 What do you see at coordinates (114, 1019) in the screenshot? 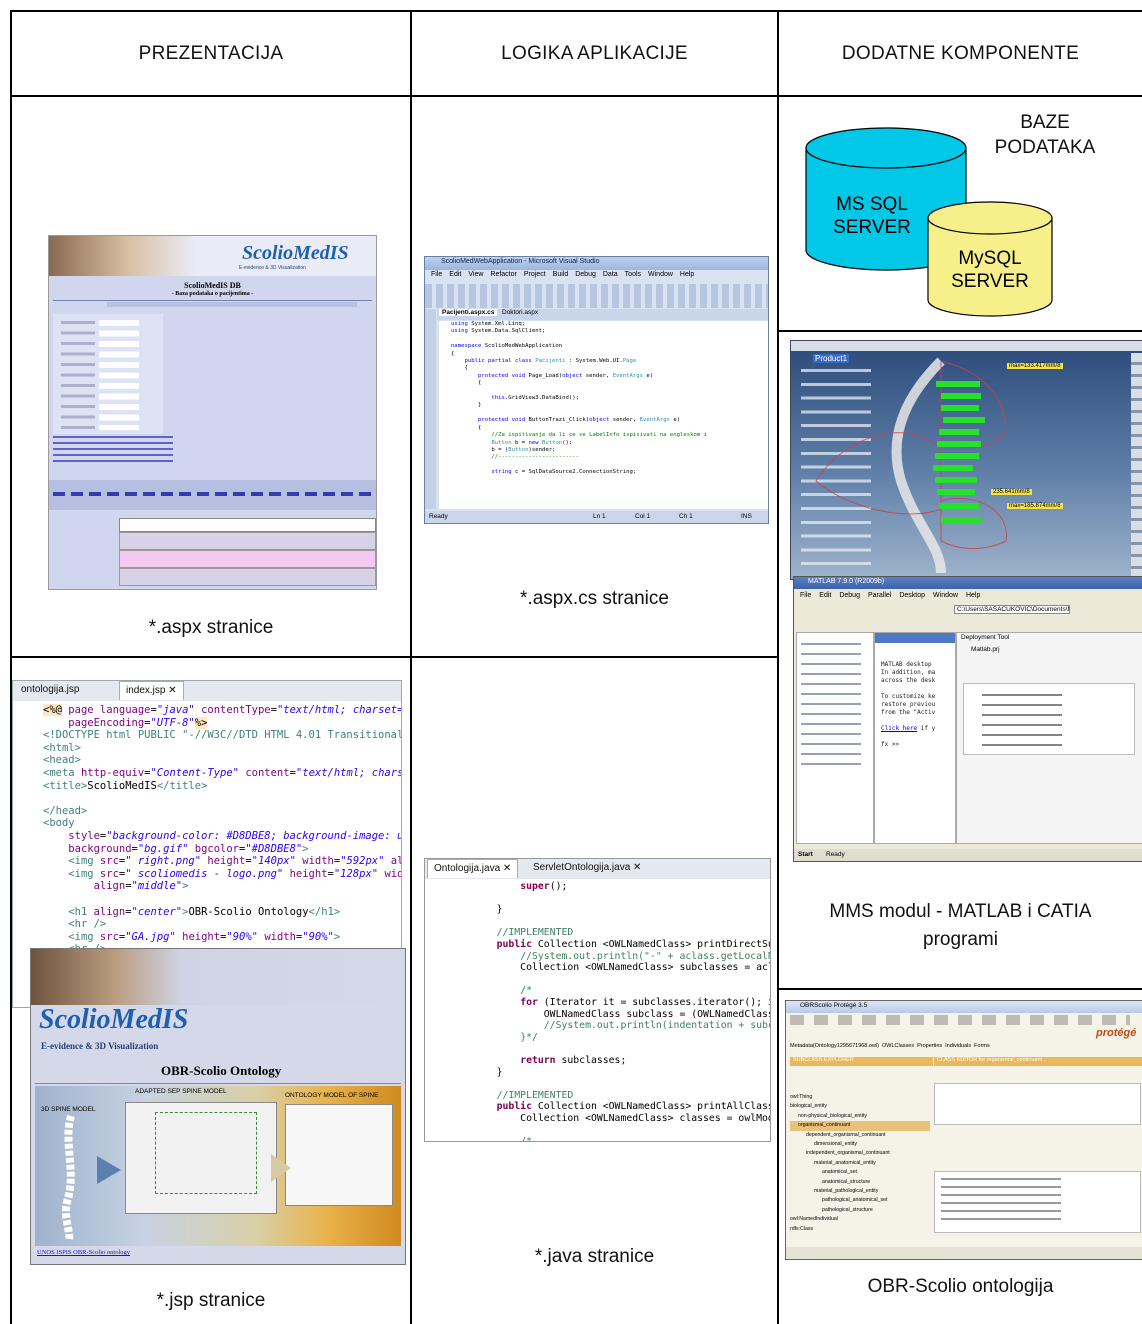
I see `ontology-logo: ScolioMedIS` at bounding box center [114, 1019].